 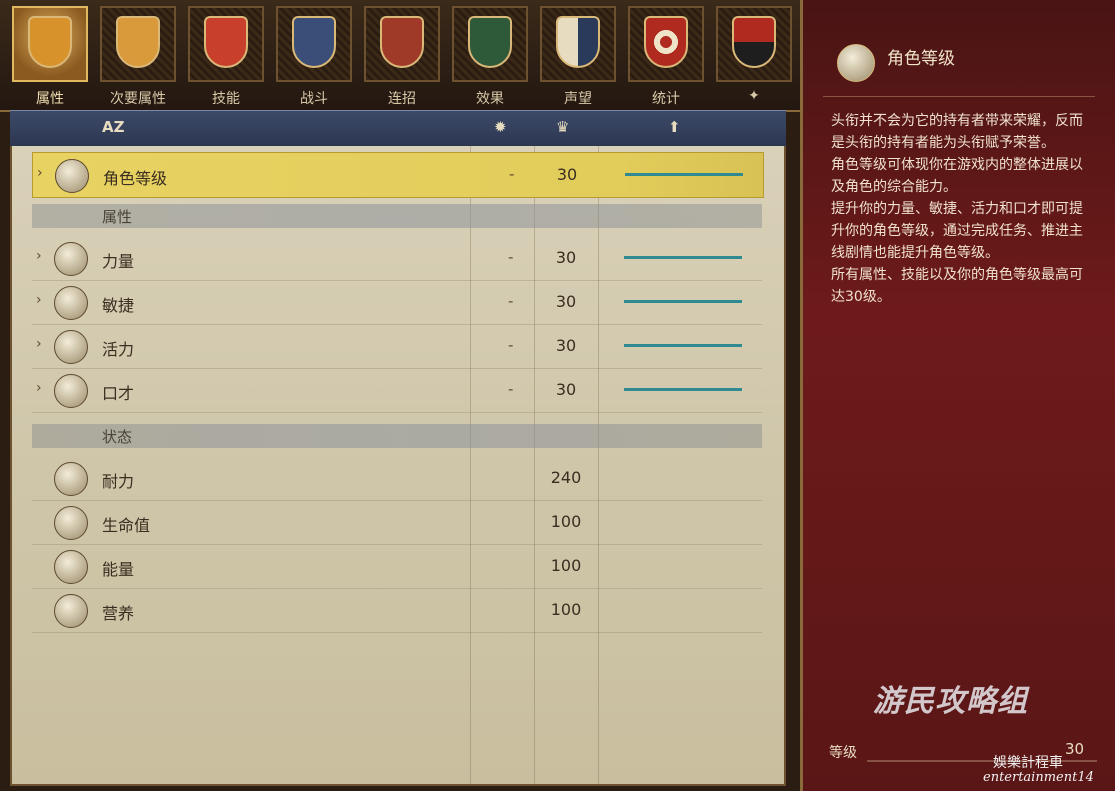 I want to click on hand-shield-icon, so click(x=226, y=42).